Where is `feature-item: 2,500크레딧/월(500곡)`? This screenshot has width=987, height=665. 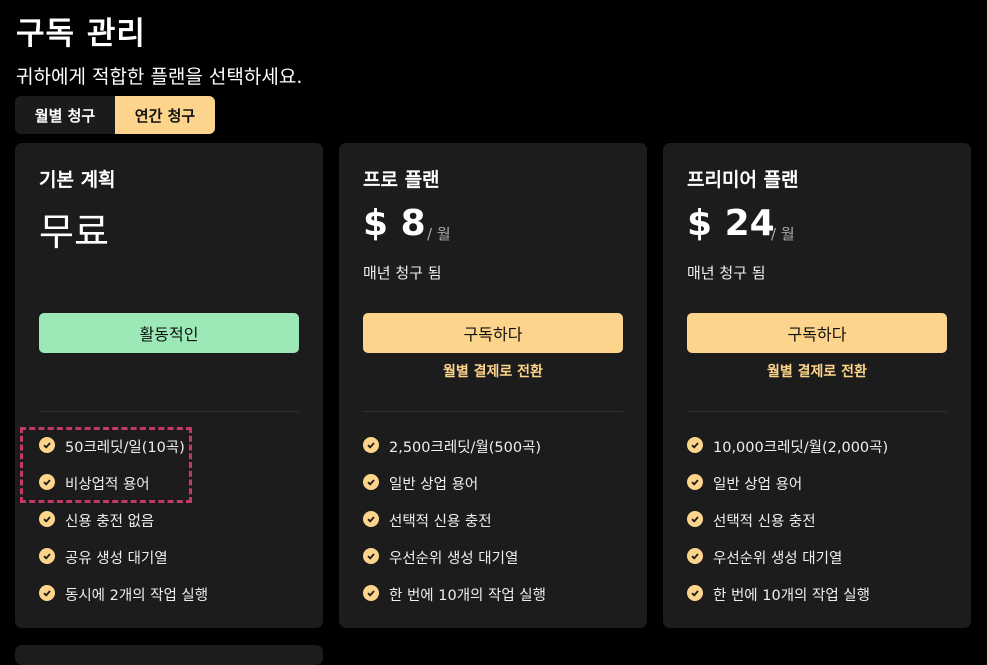
feature-item: 2,500크레딧/월(500곡) is located at coordinates (454, 454).